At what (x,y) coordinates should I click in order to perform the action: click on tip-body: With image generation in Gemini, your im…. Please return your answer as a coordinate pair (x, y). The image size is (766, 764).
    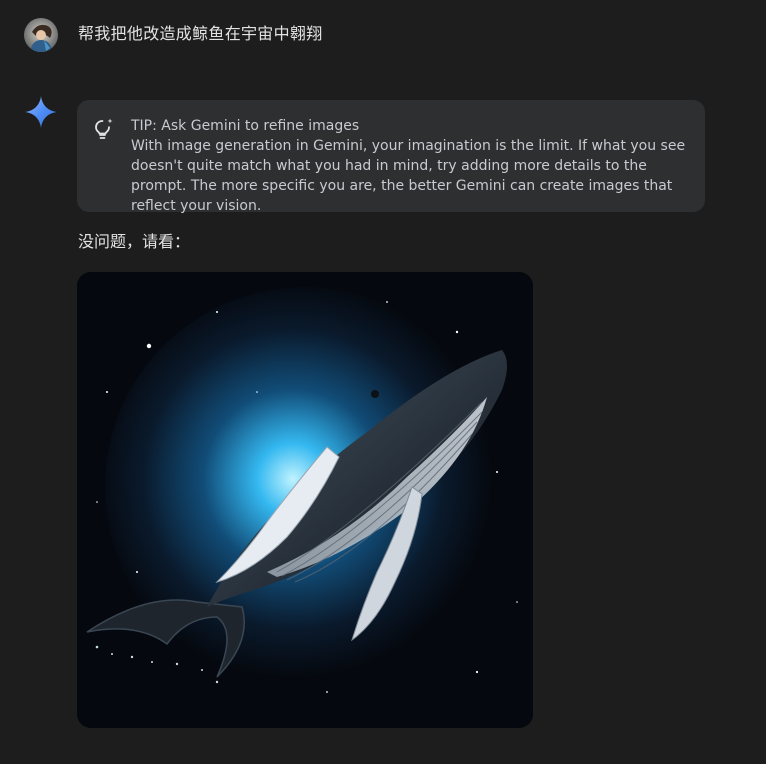
    Looking at the image, I should click on (408, 176).